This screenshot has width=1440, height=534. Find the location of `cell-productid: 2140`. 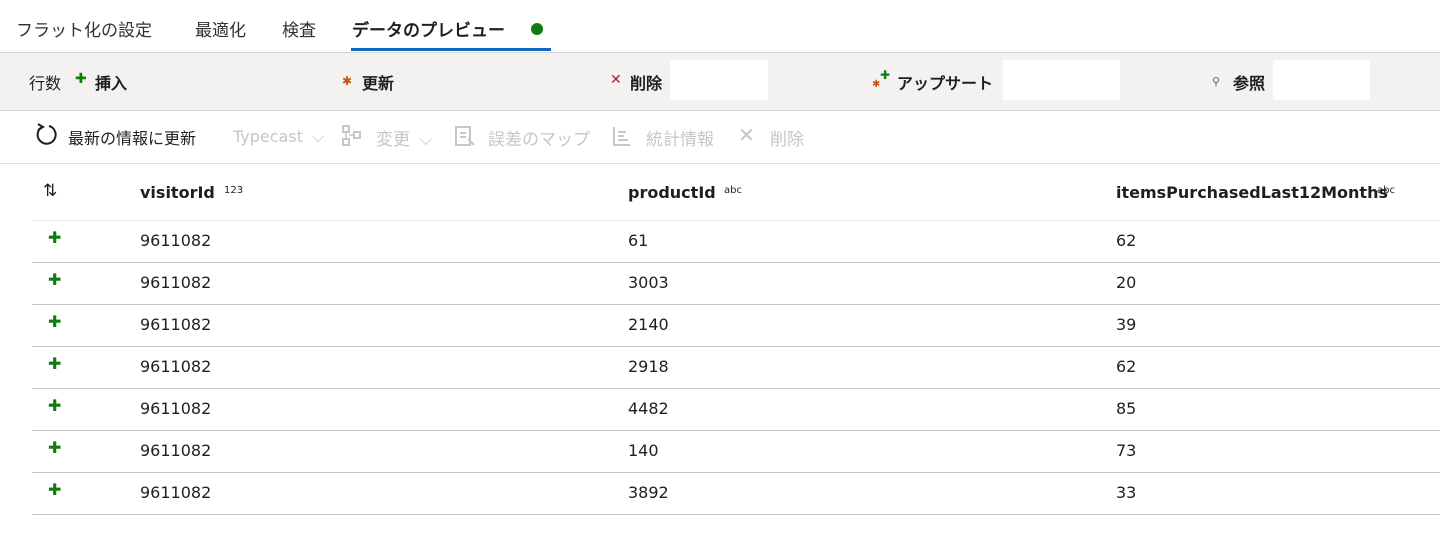

cell-productid: 2140 is located at coordinates (648, 324).